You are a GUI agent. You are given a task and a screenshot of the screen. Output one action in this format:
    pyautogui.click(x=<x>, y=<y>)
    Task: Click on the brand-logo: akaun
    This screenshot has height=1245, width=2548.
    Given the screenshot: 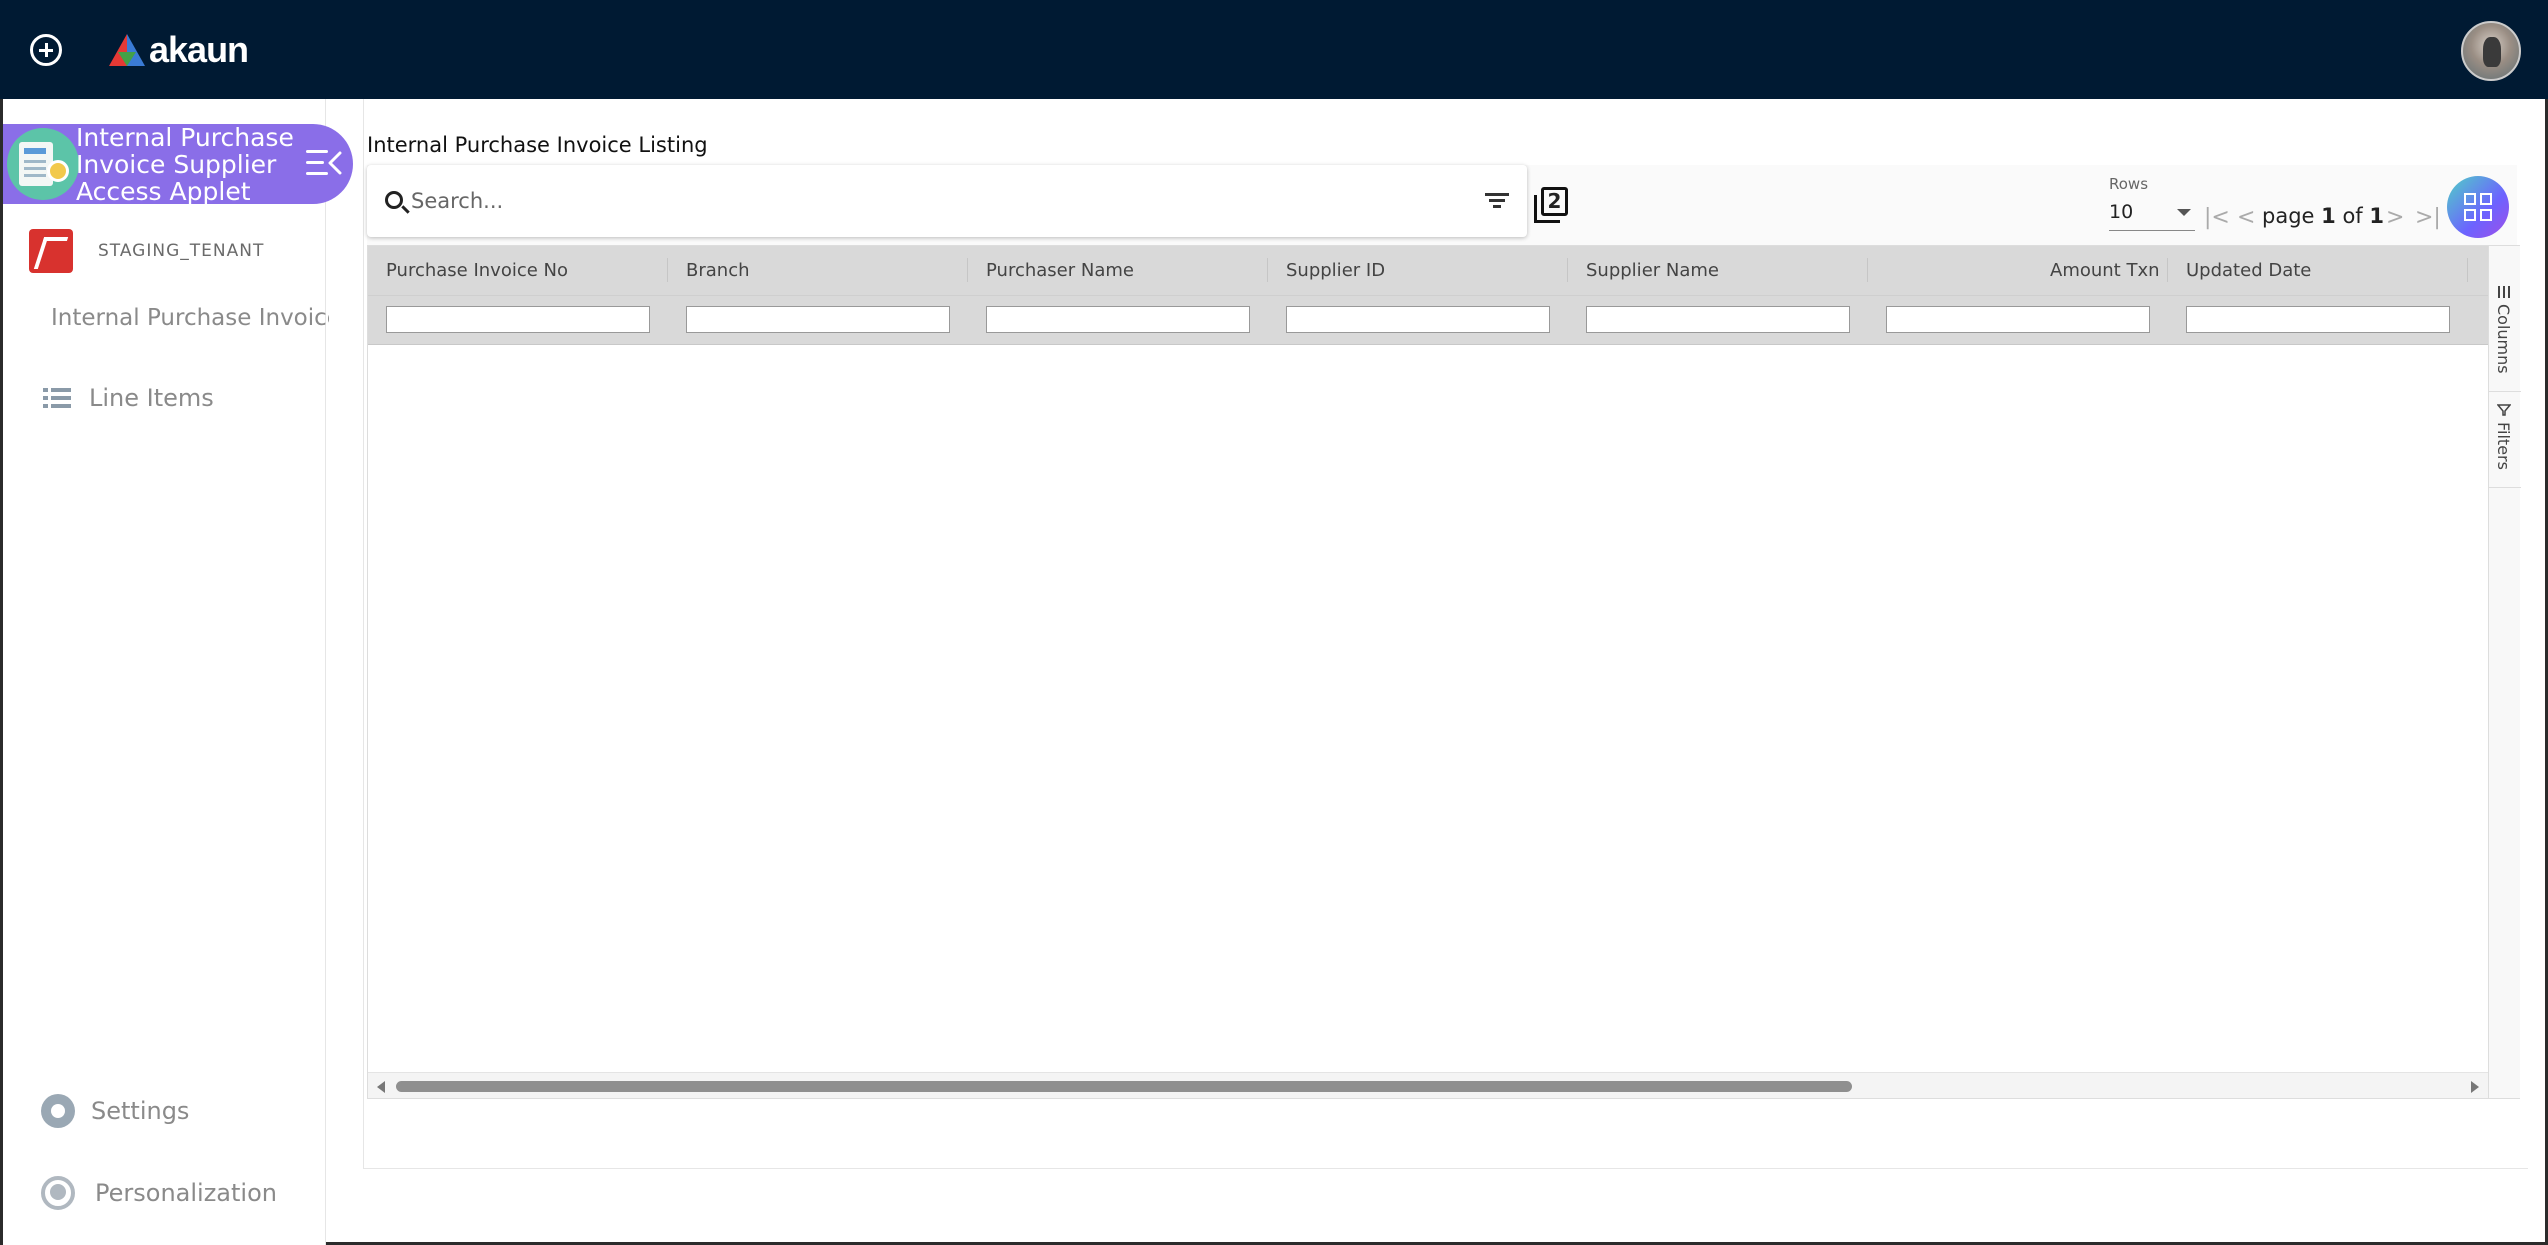 What is the action you would take?
    pyautogui.click(x=178, y=50)
    